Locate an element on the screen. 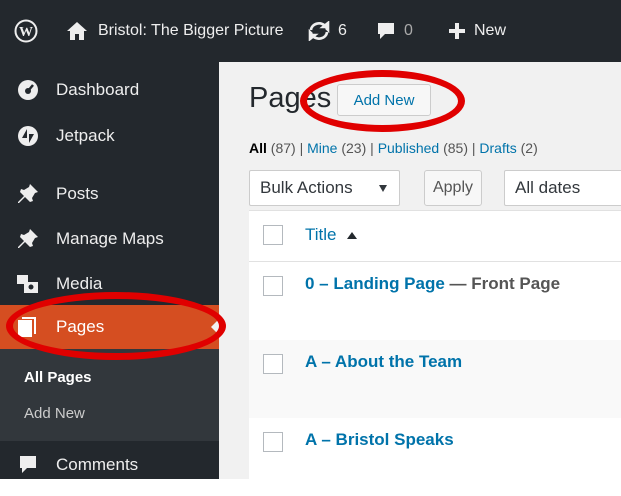 The height and width of the screenshot is (496, 621). site-name: Bristol: The Bigger Picture is located at coordinates (191, 30).